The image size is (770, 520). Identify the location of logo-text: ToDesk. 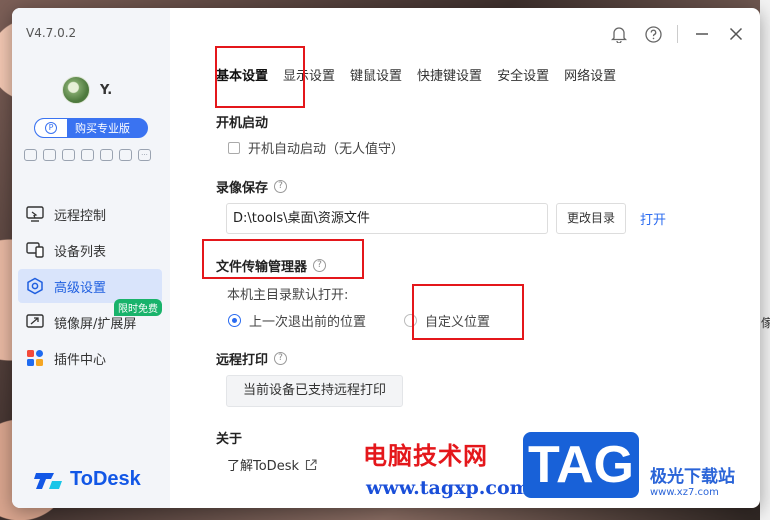
(105, 479).